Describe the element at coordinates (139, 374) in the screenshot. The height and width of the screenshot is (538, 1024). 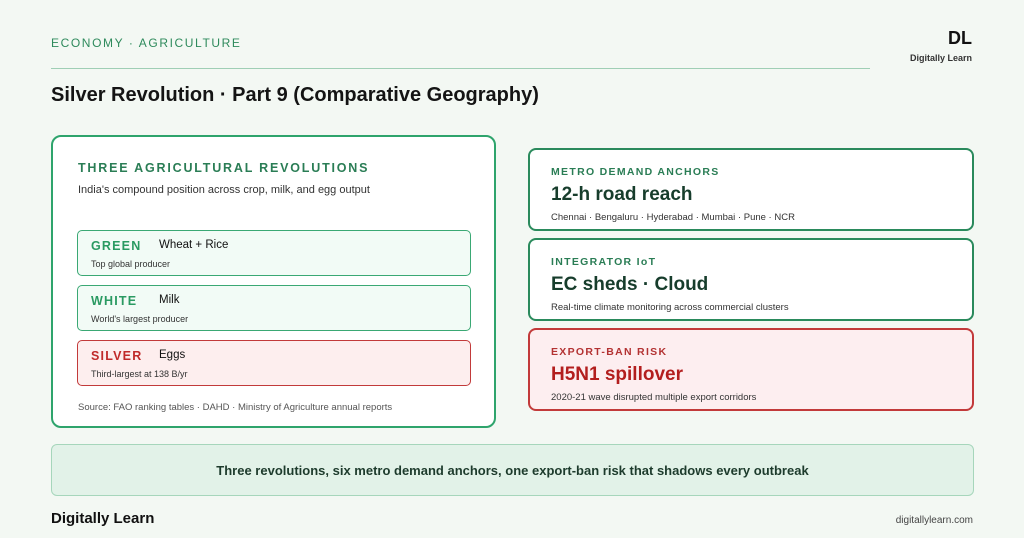
I see `revolution-desc: Third-largest at 138 B/yr` at that location.